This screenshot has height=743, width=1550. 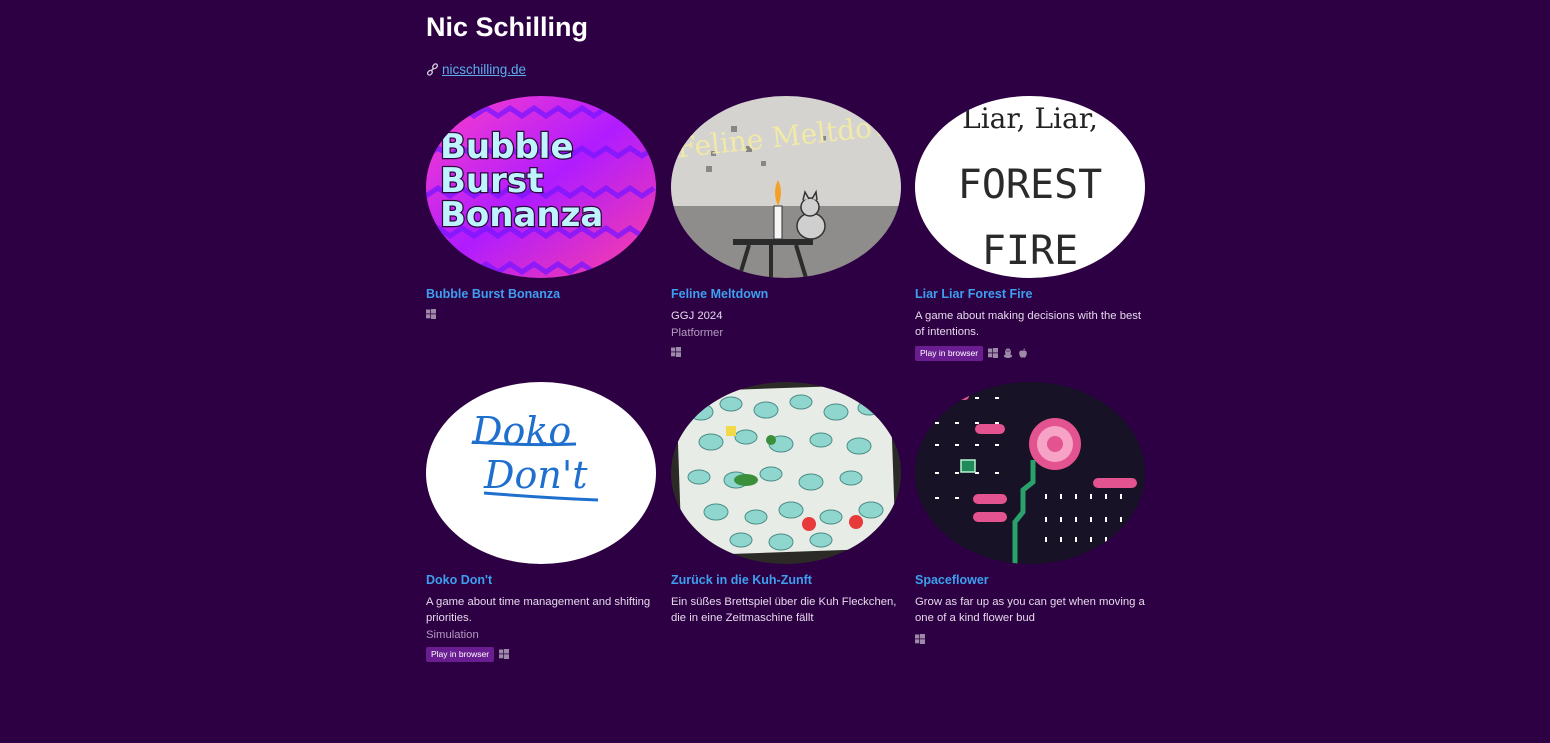 I want to click on game-title: Spaceflower, so click(x=1031, y=580).